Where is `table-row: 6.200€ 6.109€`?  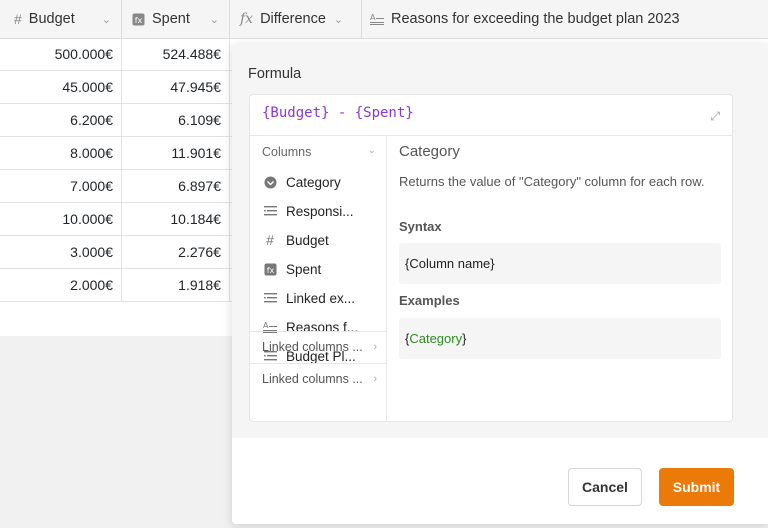 table-row: 6.200€ 6.109€ is located at coordinates (116, 120).